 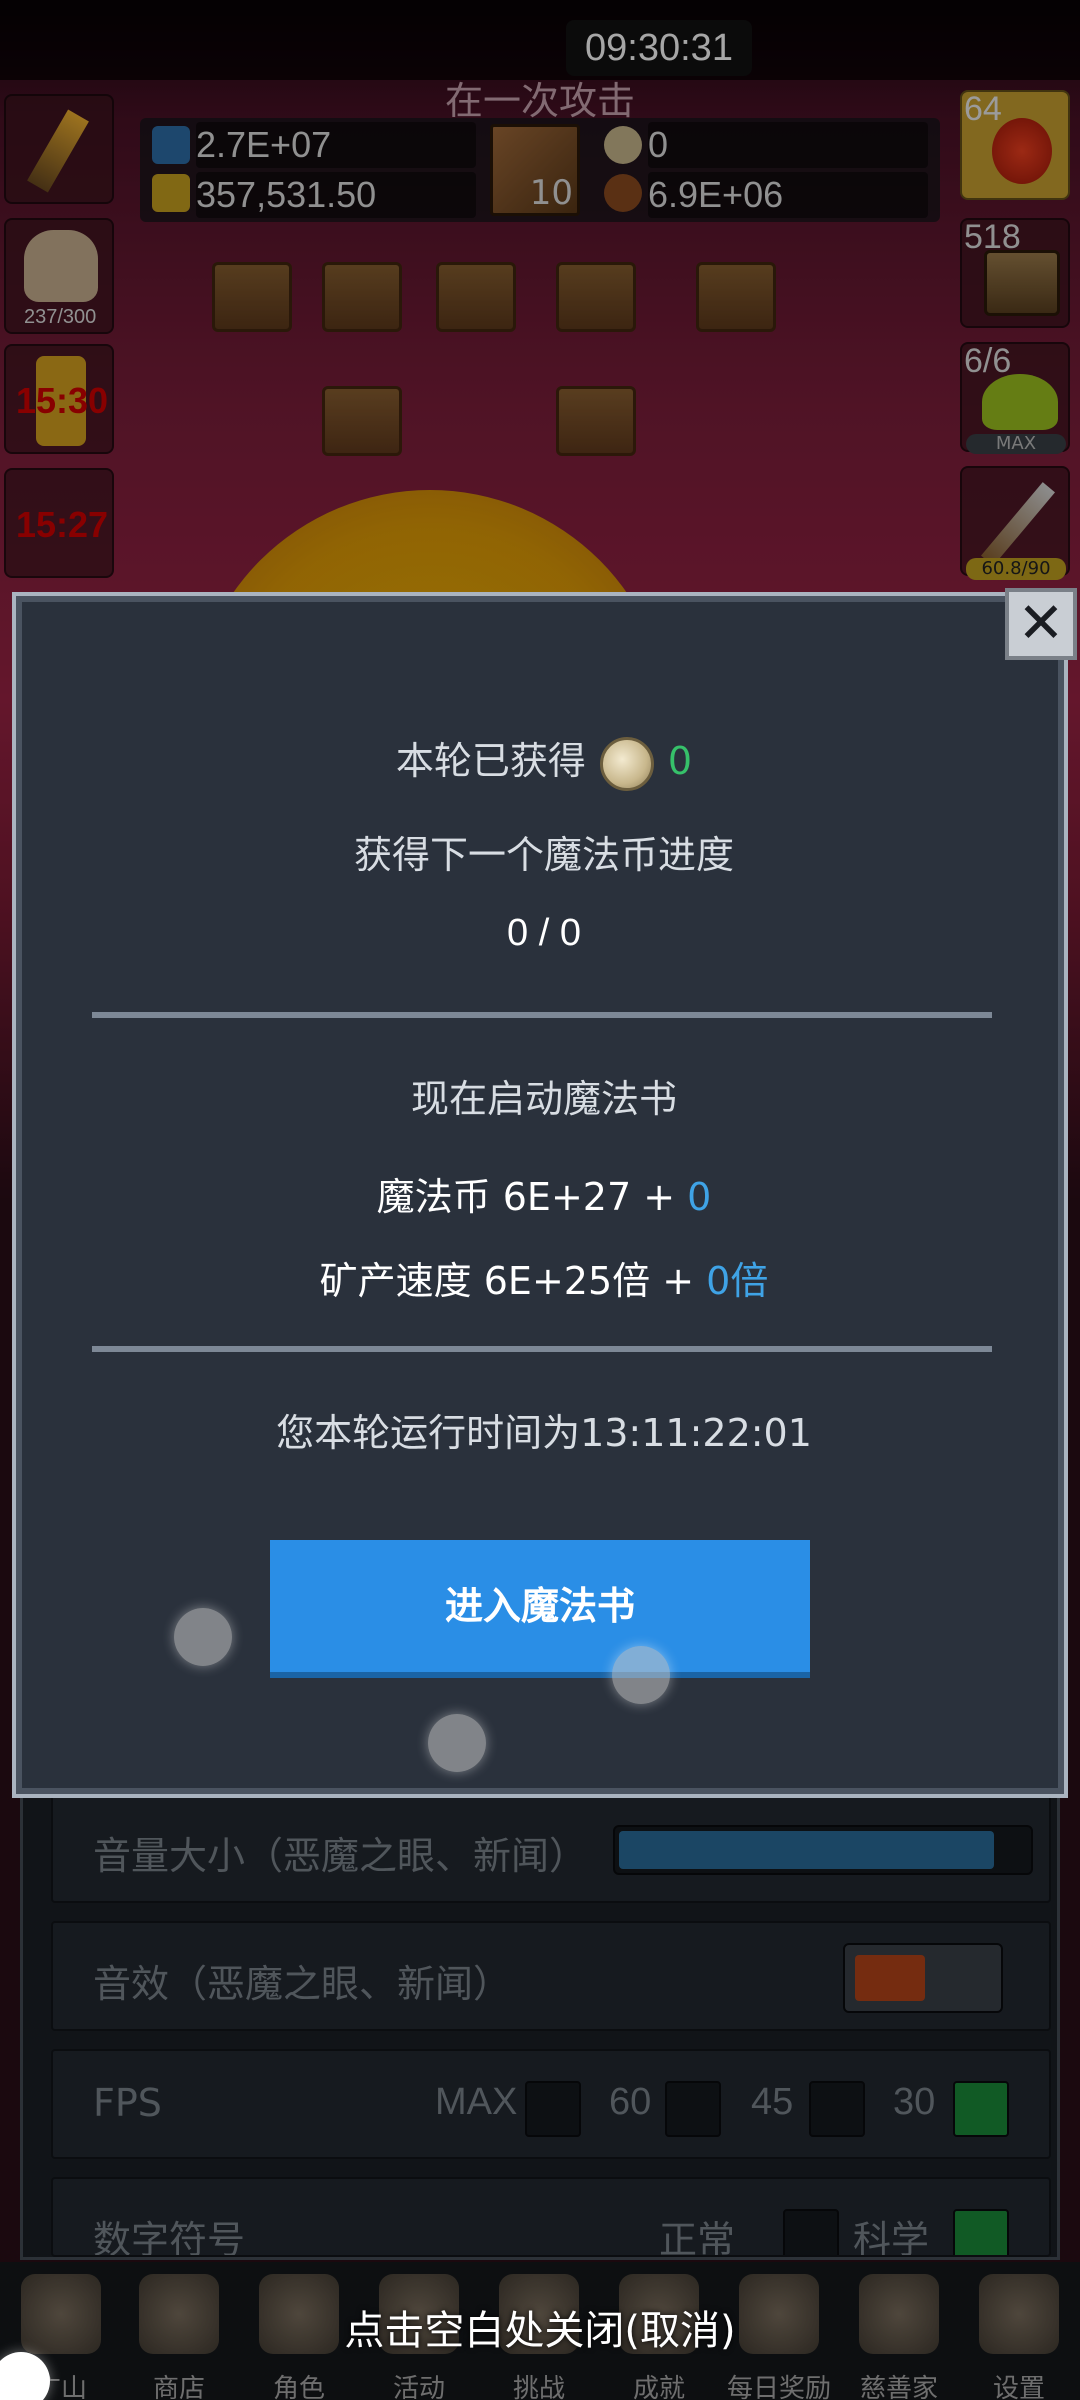 What do you see at coordinates (540, 2331) in the screenshot?
I see `close-hint: 点击空白处关闭(取消)` at bounding box center [540, 2331].